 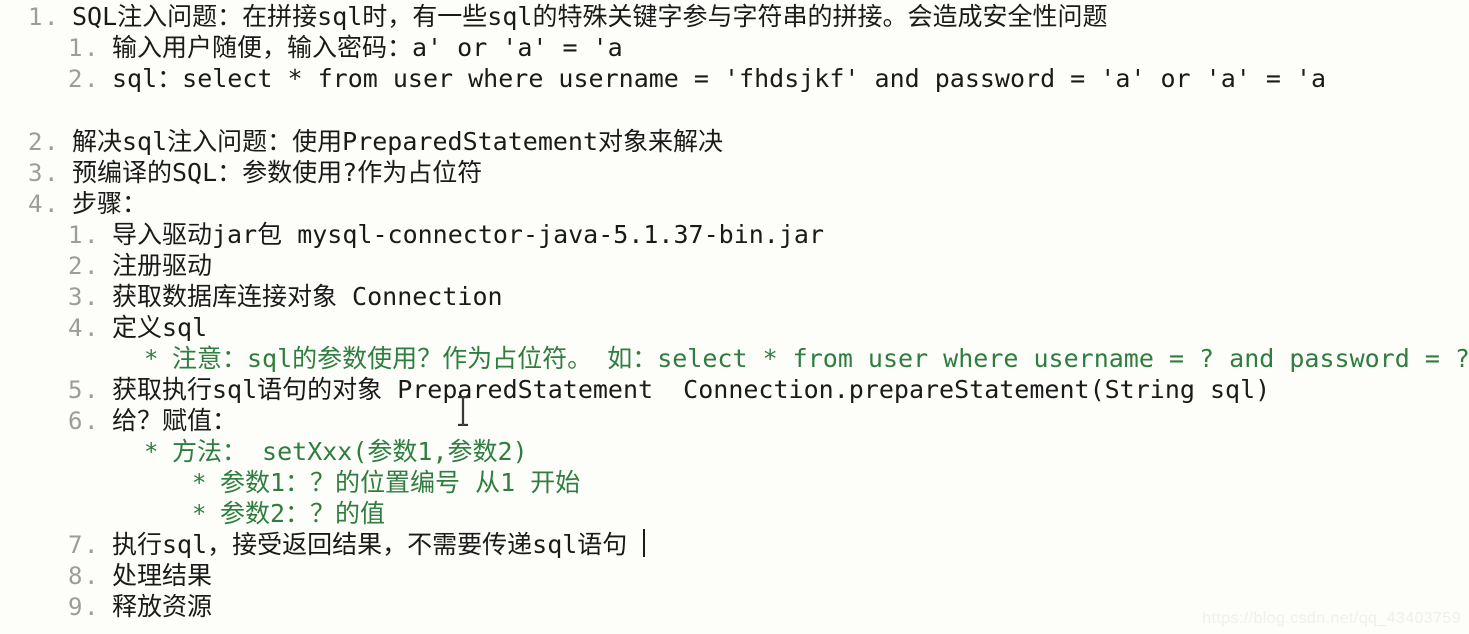 I want to click on list-marker-1: 1., so click(x=44, y=17).